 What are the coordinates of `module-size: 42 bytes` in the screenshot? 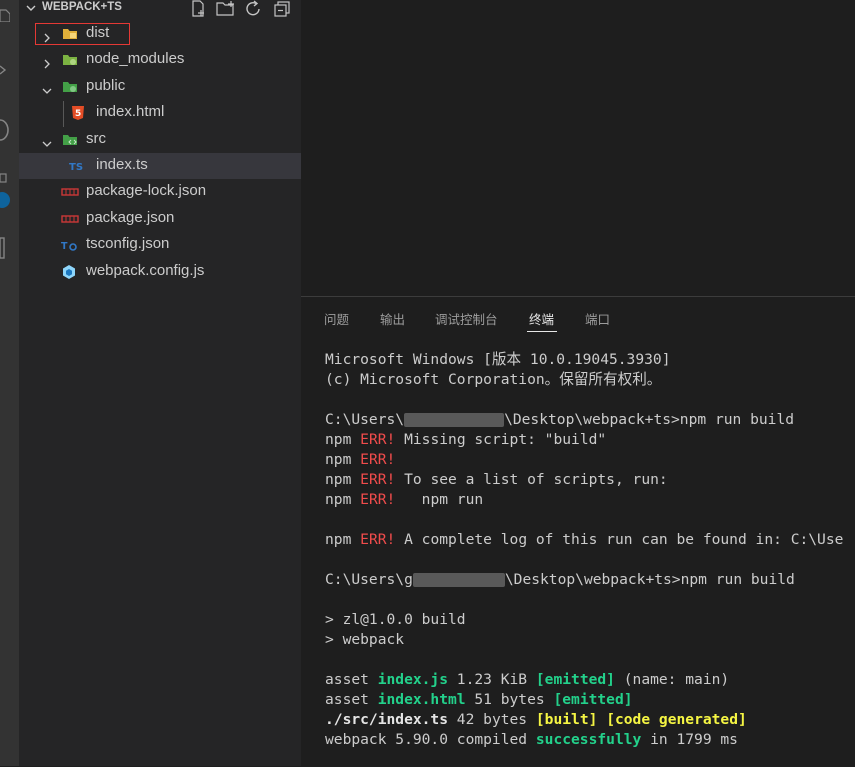 It's located at (492, 719).